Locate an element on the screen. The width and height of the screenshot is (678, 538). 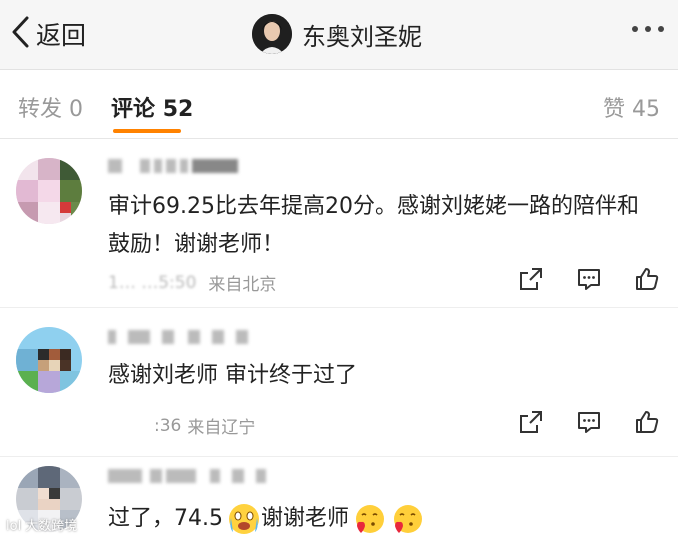
comment-time: 1… …5:50 is located at coordinates (152, 282).